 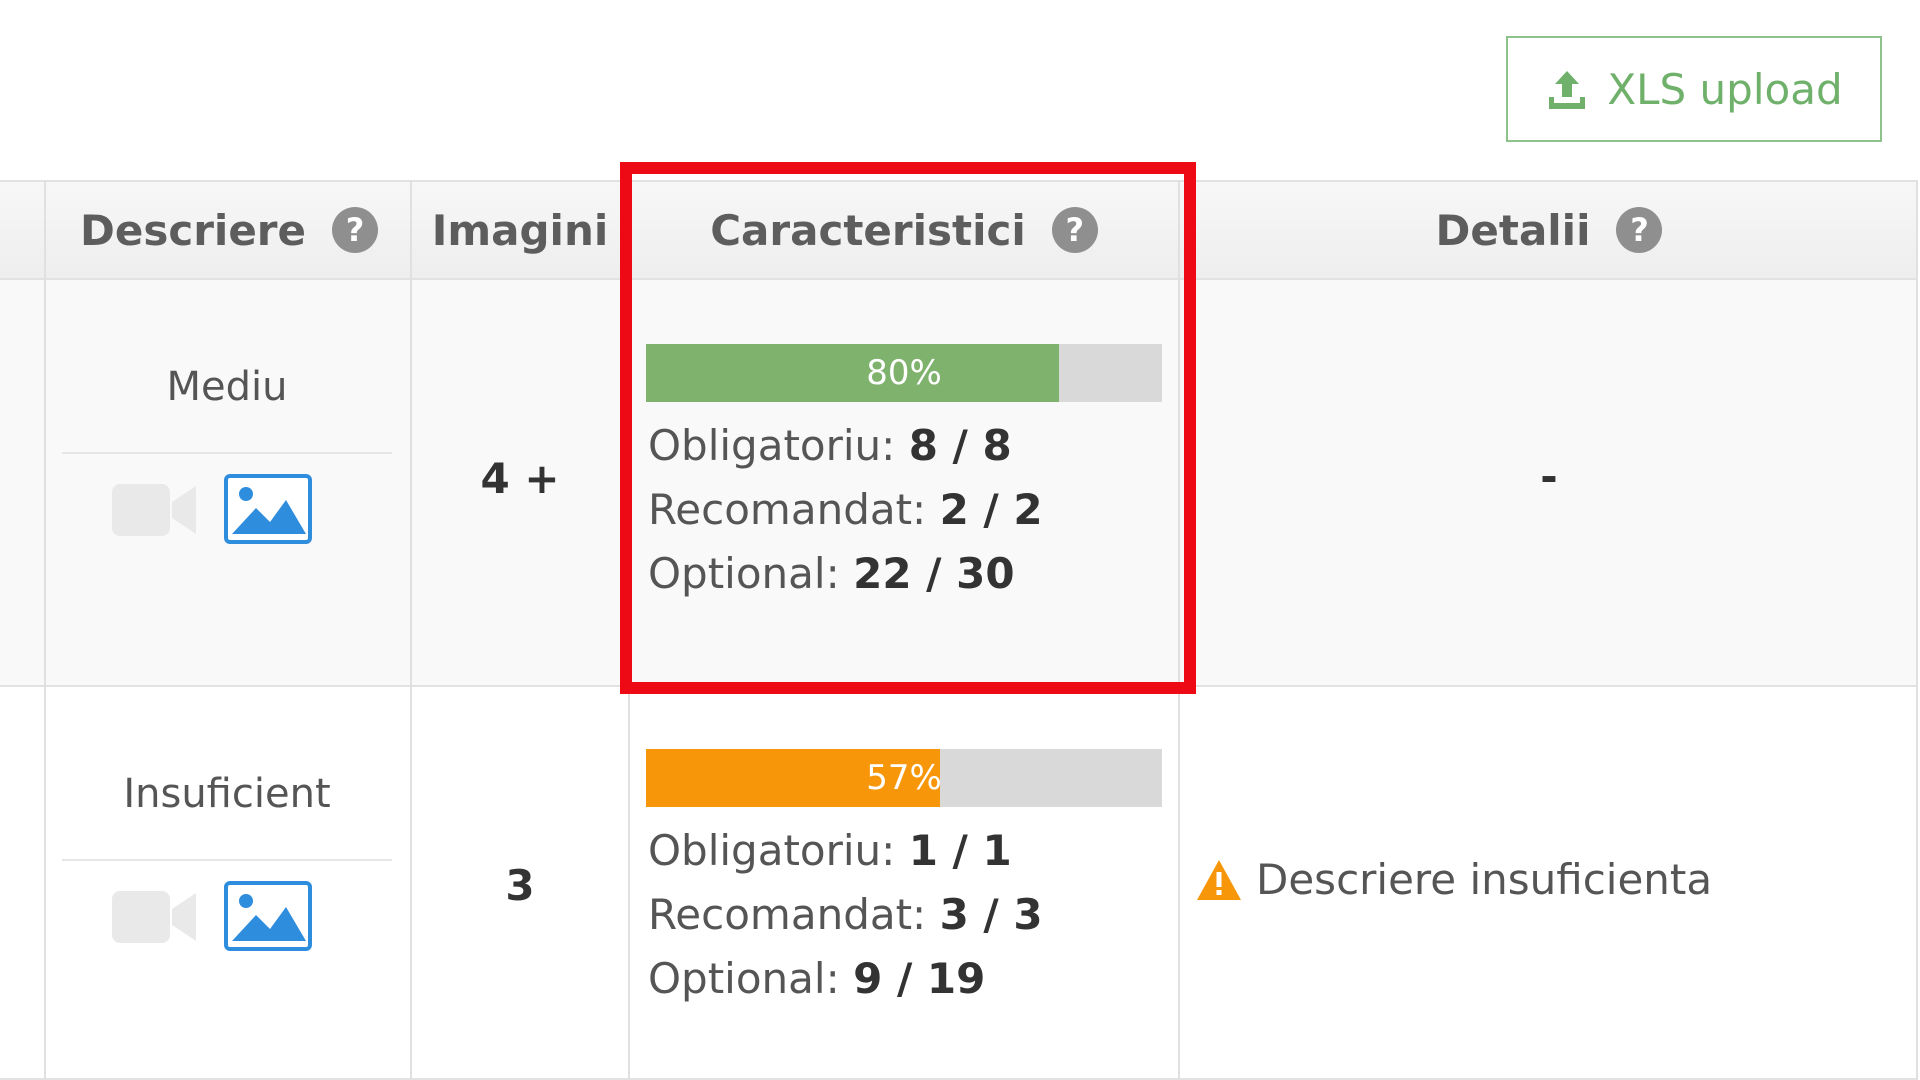 What do you see at coordinates (193, 230) in the screenshot?
I see `header-descriere-label: Descriere` at bounding box center [193, 230].